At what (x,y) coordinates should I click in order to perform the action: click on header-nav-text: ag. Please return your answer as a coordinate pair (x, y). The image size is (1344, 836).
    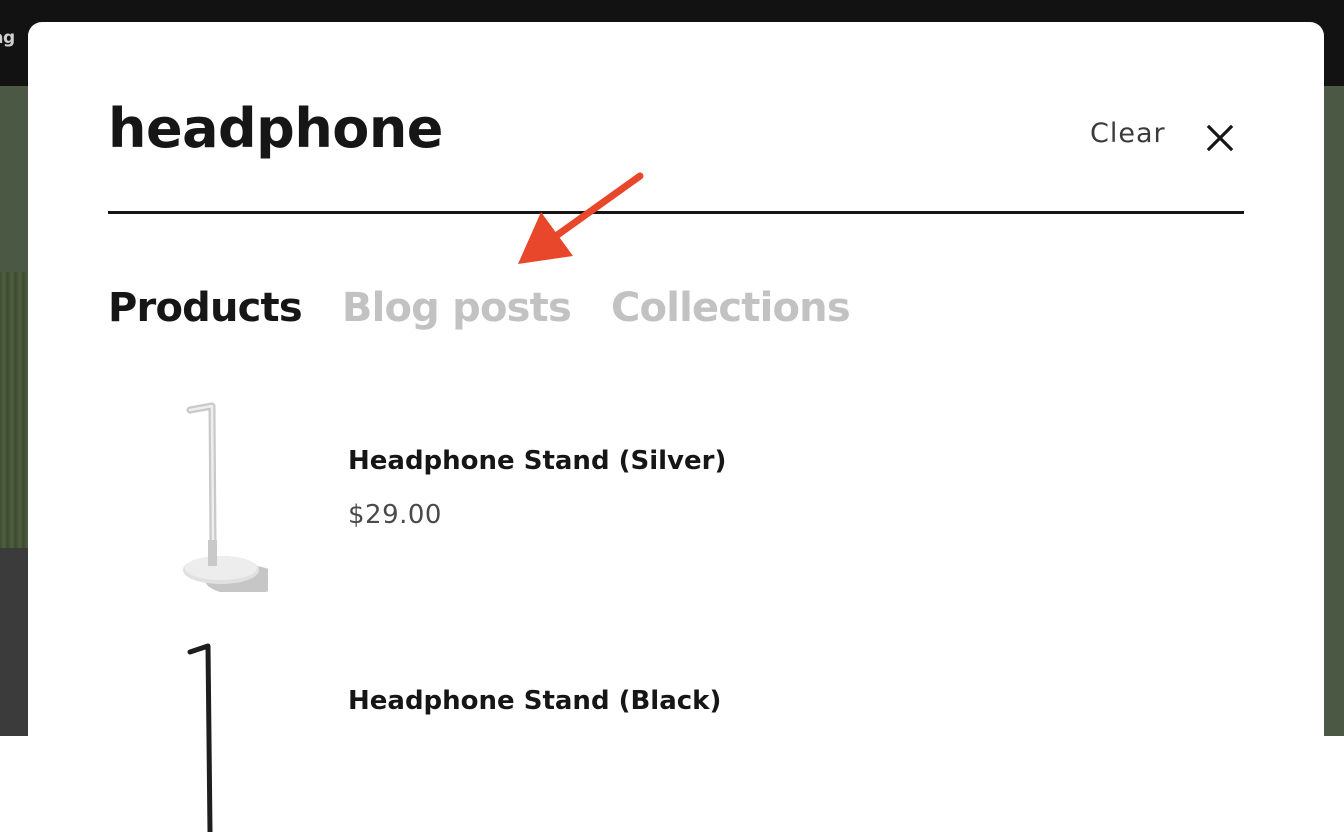
    Looking at the image, I should click on (7, 38).